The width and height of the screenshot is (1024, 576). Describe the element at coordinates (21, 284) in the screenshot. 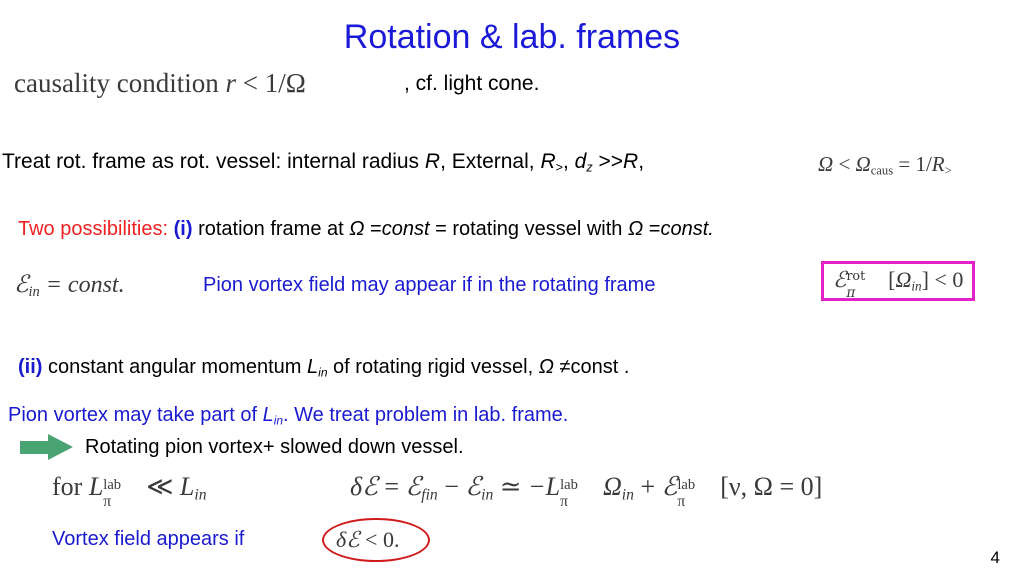

I see `script-E-internal: ℰ` at that location.